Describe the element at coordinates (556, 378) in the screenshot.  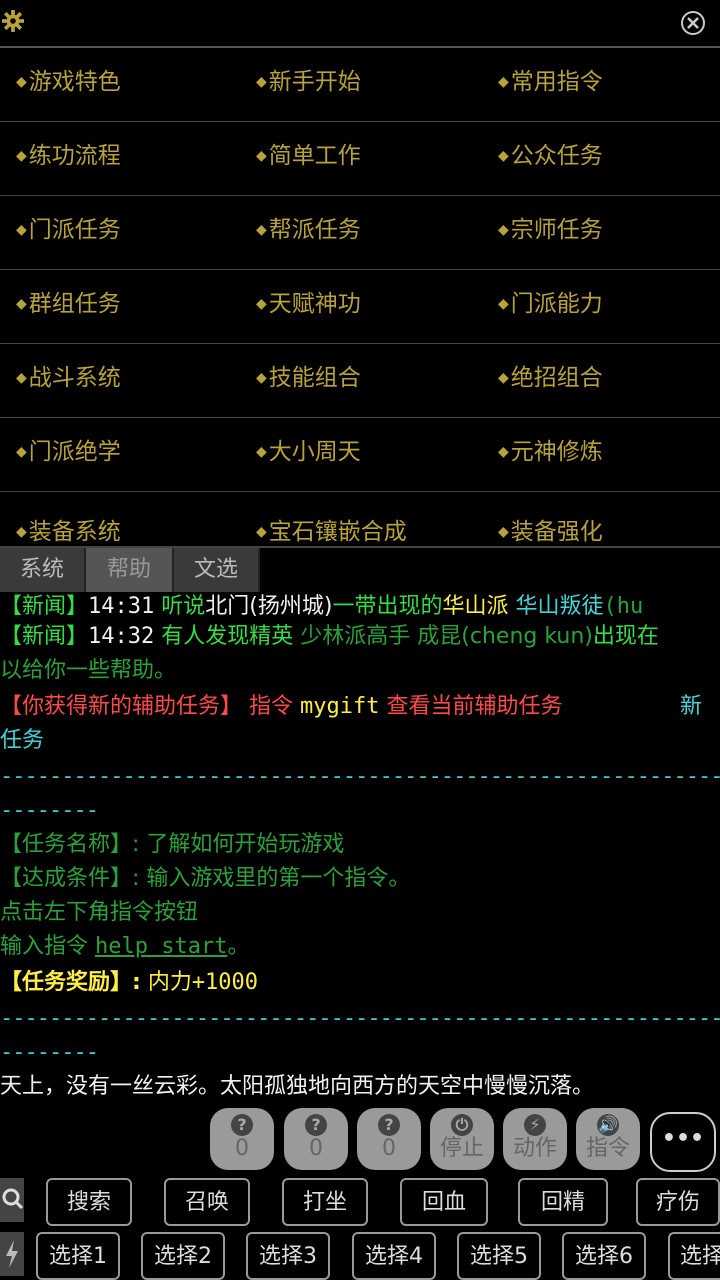
I see `topic-label: 绝招组合` at that location.